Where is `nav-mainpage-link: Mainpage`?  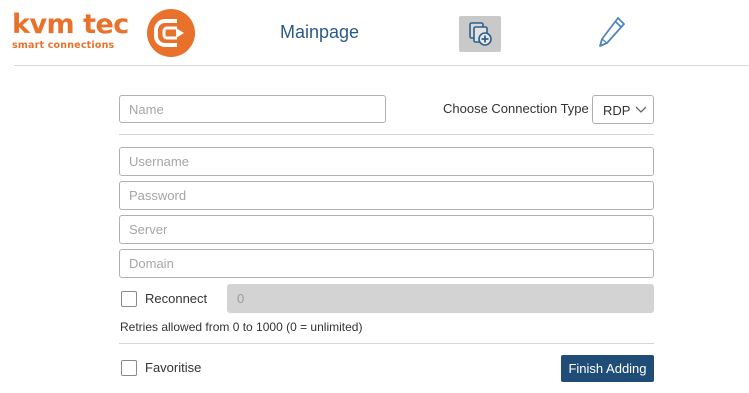 nav-mainpage-link: Mainpage is located at coordinates (319, 32).